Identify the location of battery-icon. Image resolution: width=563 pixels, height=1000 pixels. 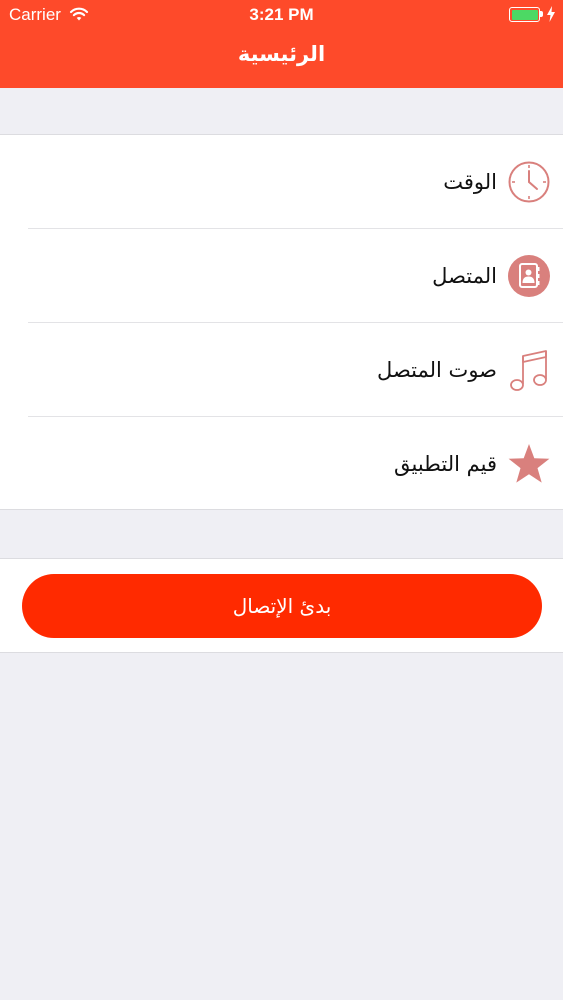
(524, 14).